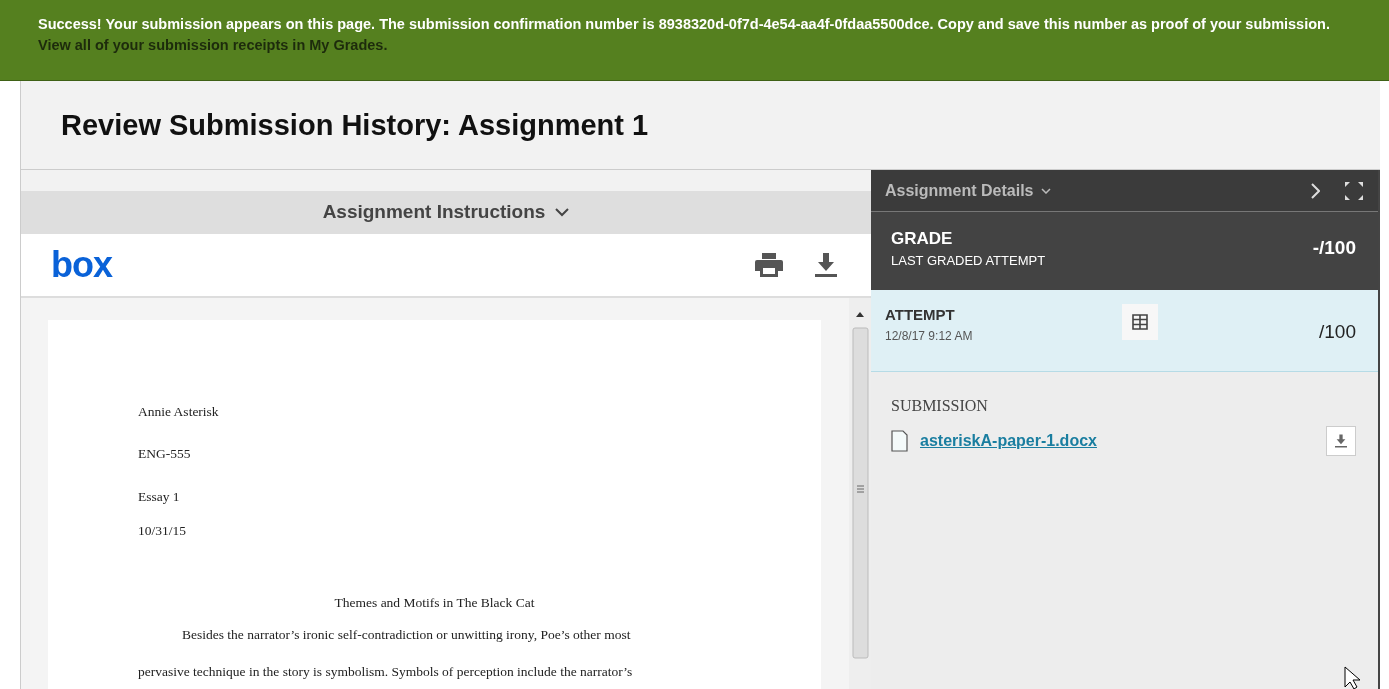 The image size is (1389, 689). What do you see at coordinates (406, 635) in the screenshot?
I see `document-line: Besides the narrator’s ironic self-contradiction or unwitting irony, Poe’s other most` at bounding box center [406, 635].